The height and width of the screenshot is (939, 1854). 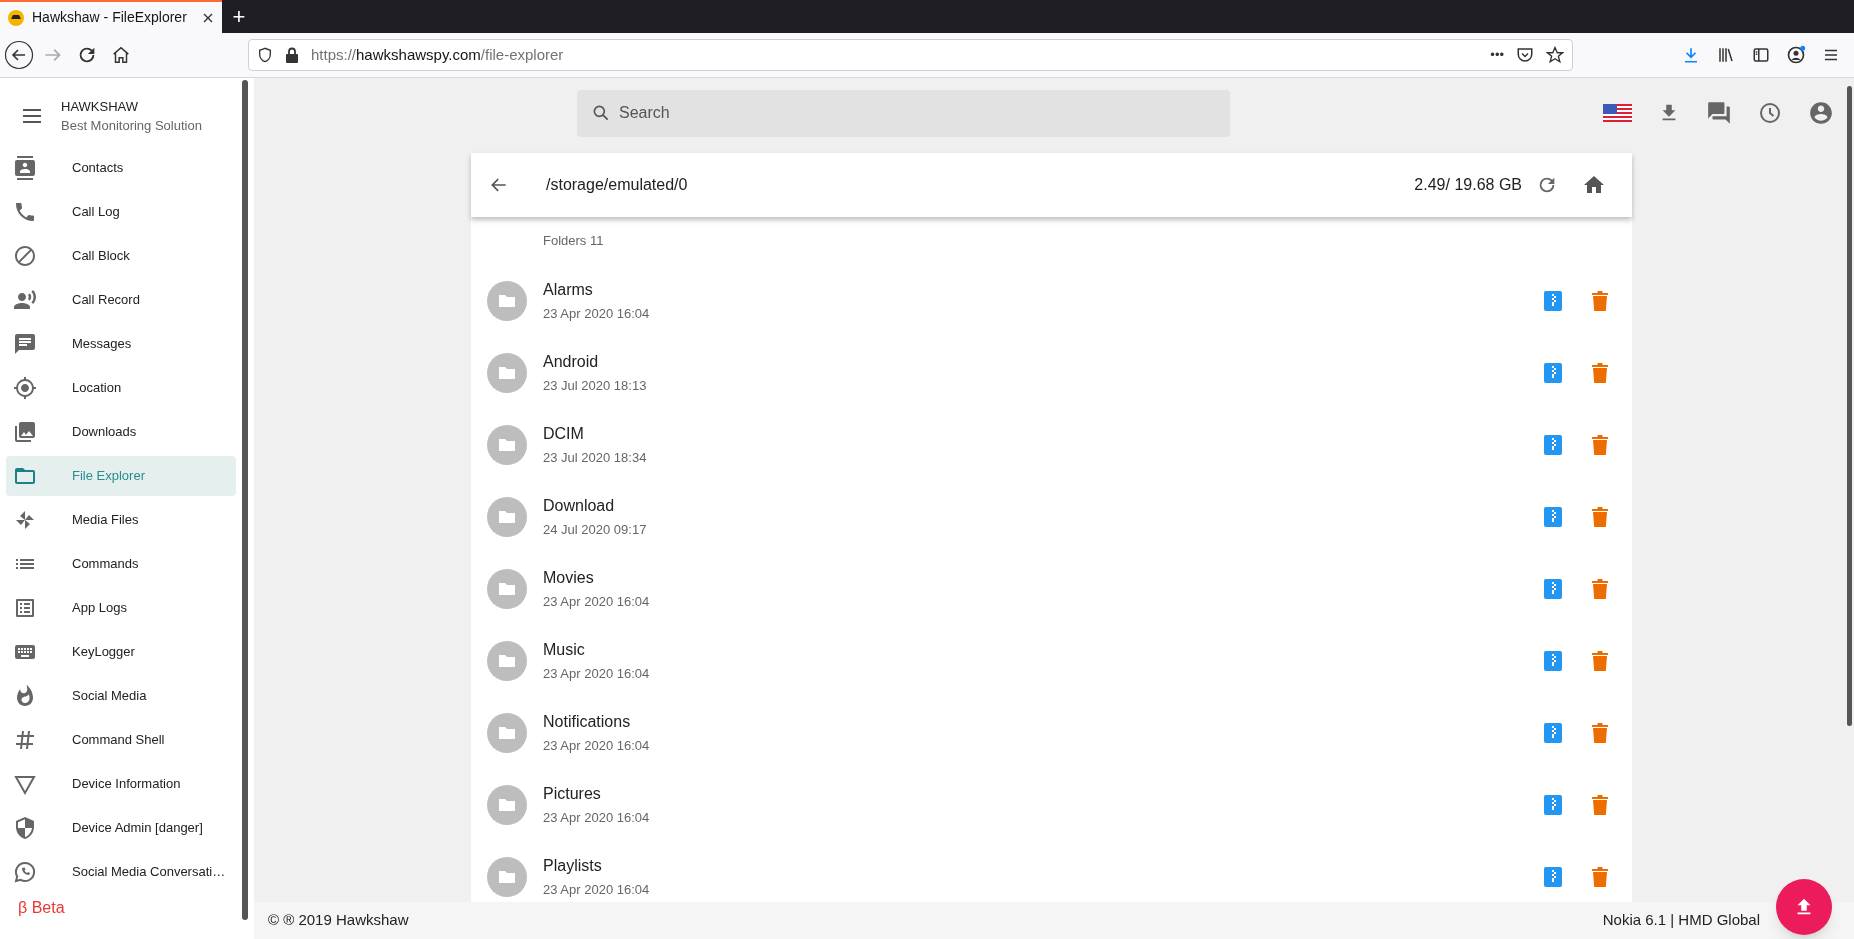 What do you see at coordinates (437, 54) in the screenshot?
I see `url-text: https://hawkshawspy.com/file-explorer` at bounding box center [437, 54].